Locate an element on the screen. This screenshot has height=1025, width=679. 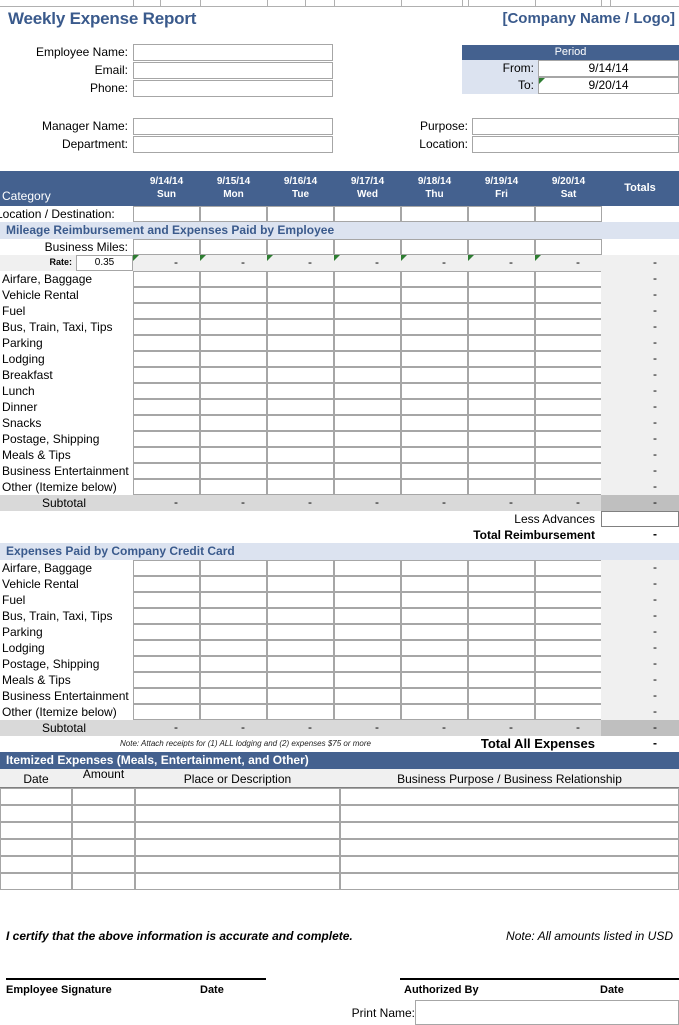
less-advances-field is located at coordinates (640, 519).